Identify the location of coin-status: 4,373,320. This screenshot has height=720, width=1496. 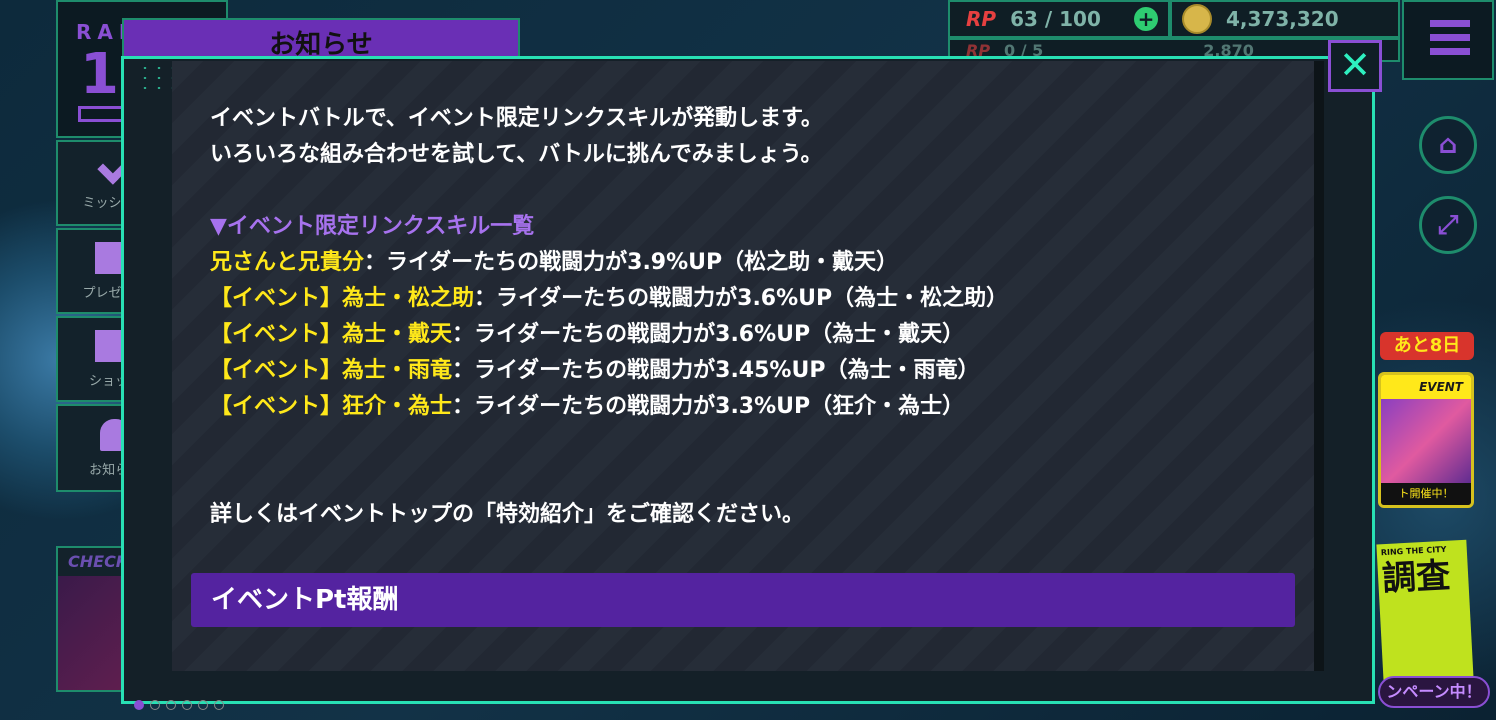
(1285, 19).